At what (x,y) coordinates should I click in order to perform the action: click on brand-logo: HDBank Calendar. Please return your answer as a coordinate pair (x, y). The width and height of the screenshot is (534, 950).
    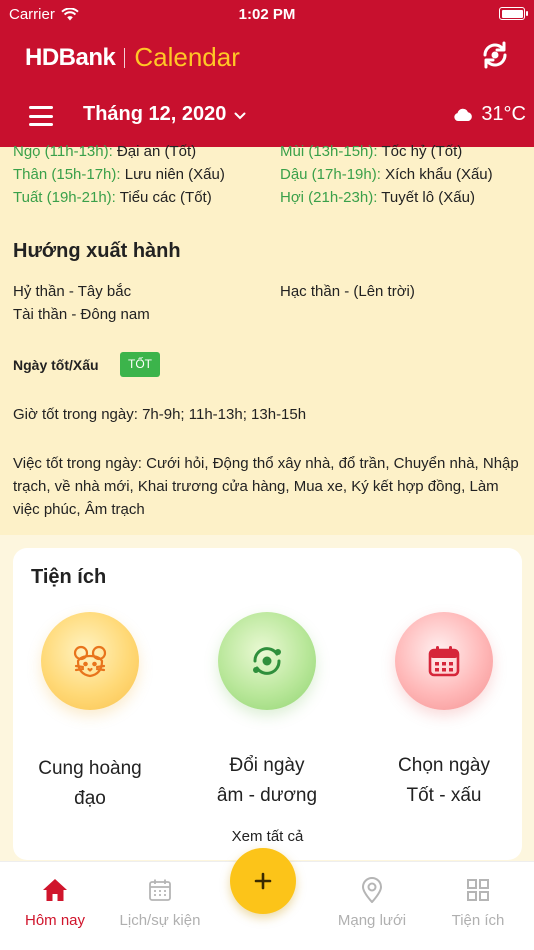
    Looking at the image, I should click on (132, 57).